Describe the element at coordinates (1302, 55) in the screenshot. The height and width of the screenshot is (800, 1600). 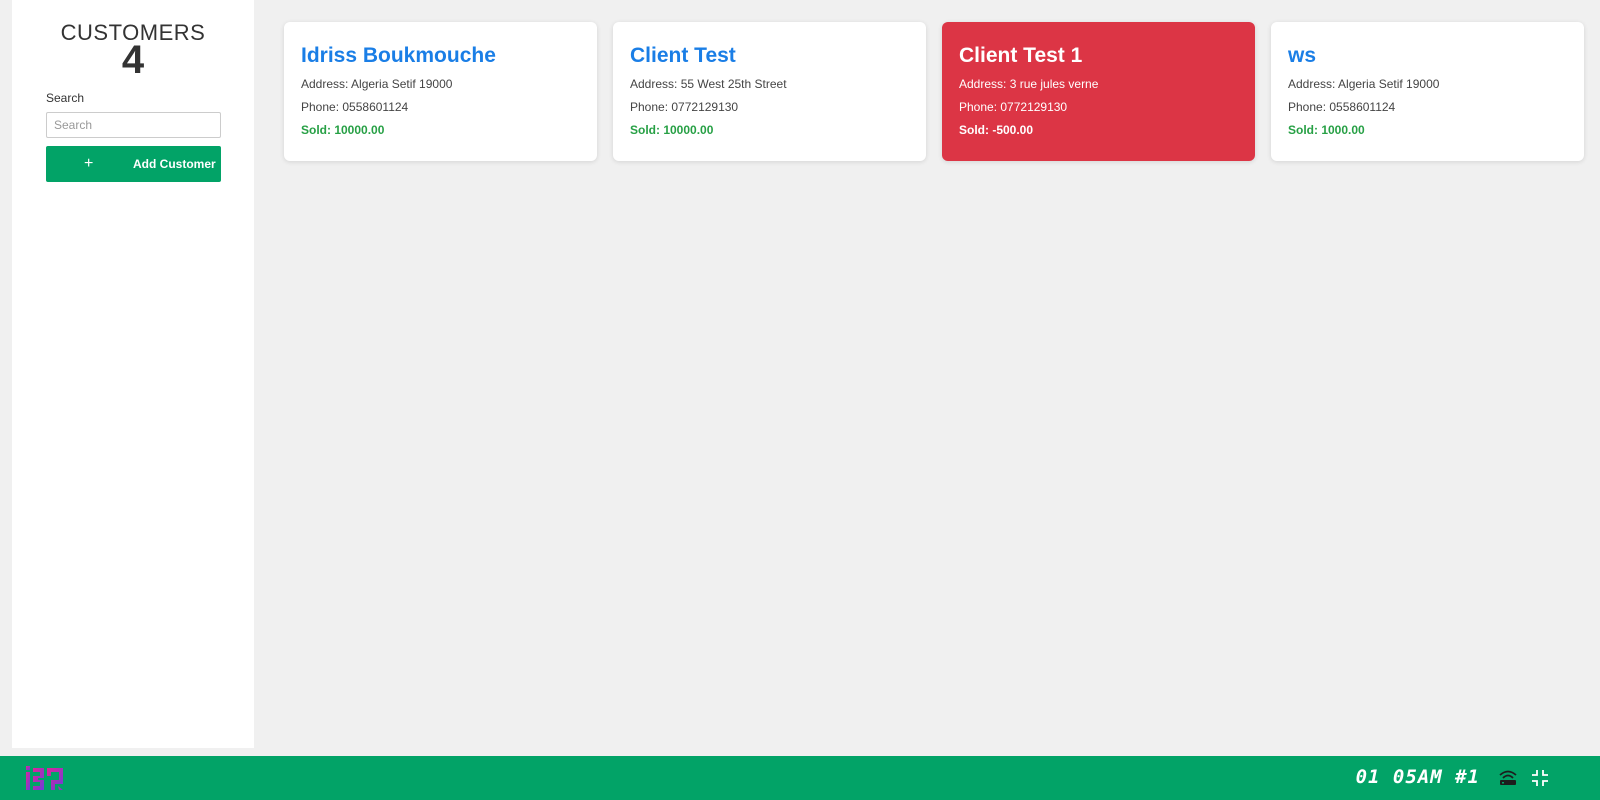
I see `customer-name: ws` at that location.